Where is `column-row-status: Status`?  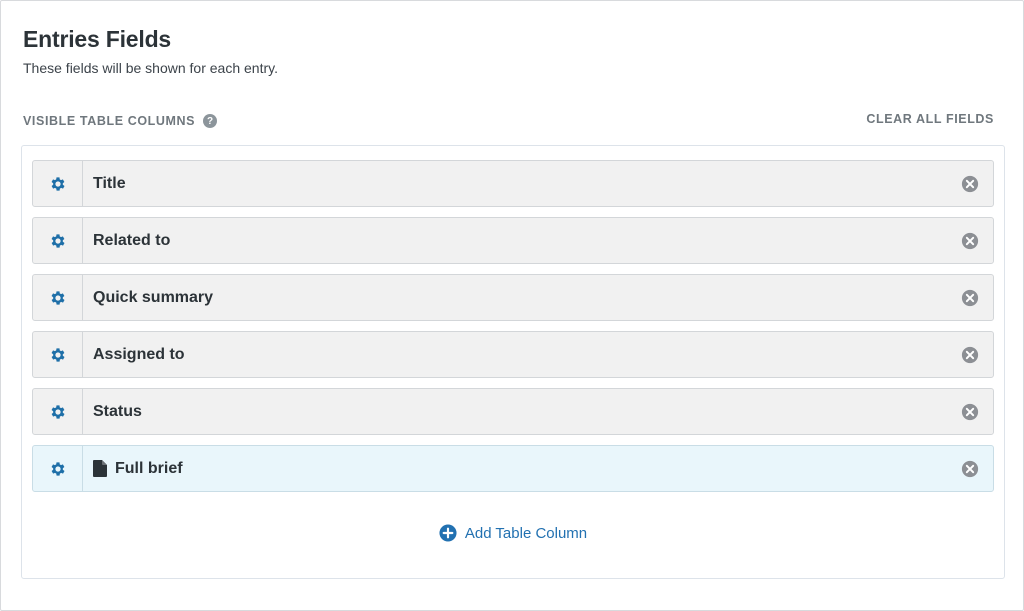
column-row-status: Status is located at coordinates (513, 411).